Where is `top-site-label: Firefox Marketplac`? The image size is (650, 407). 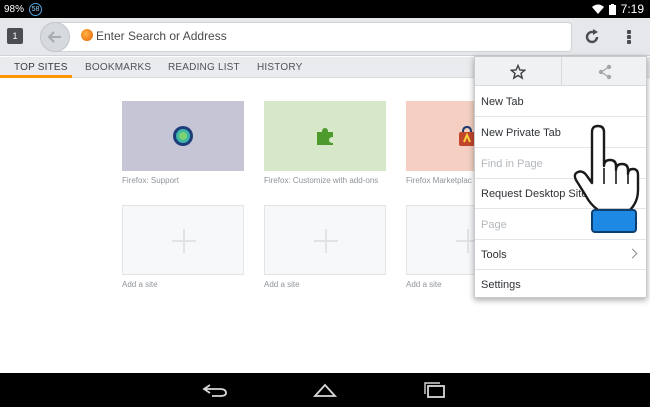 top-site-label: Firefox Marketplac is located at coordinates (439, 180).